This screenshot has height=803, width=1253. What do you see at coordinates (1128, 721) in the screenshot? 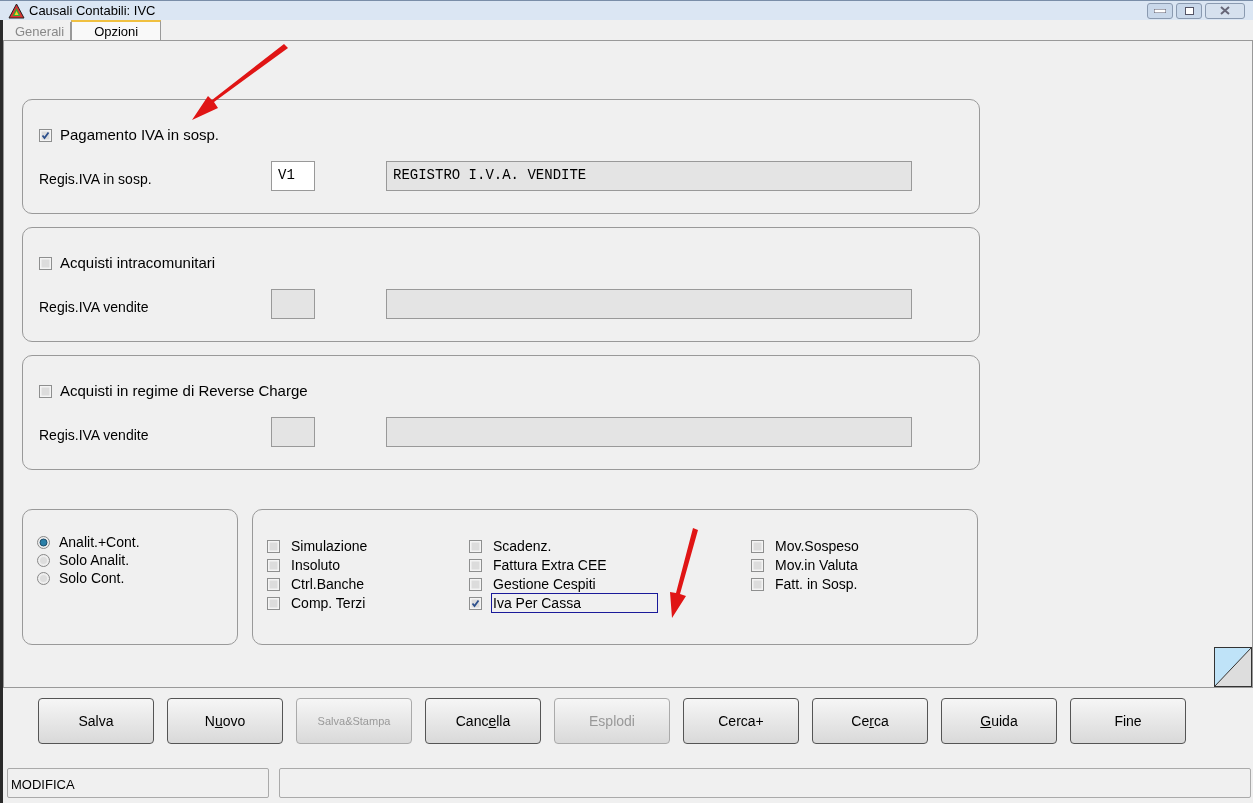
I see `toolbar-button: Fine` at bounding box center [1128, 721].